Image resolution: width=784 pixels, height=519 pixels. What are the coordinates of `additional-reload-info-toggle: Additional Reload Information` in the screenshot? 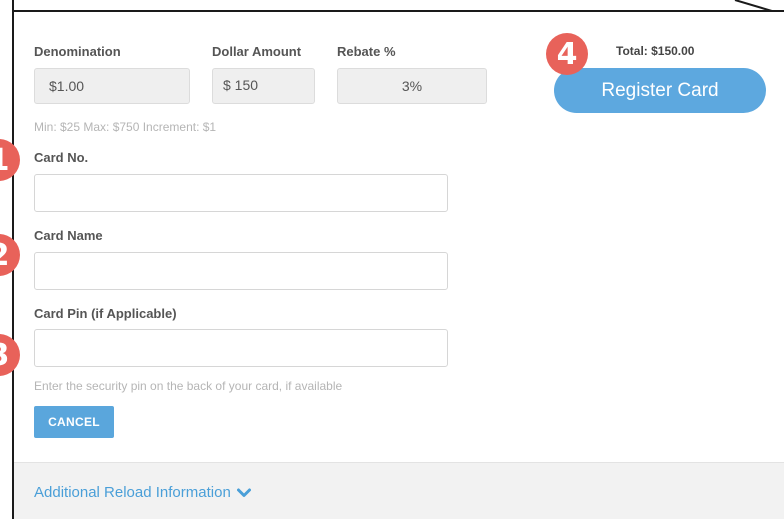 It's located at (142, 492).